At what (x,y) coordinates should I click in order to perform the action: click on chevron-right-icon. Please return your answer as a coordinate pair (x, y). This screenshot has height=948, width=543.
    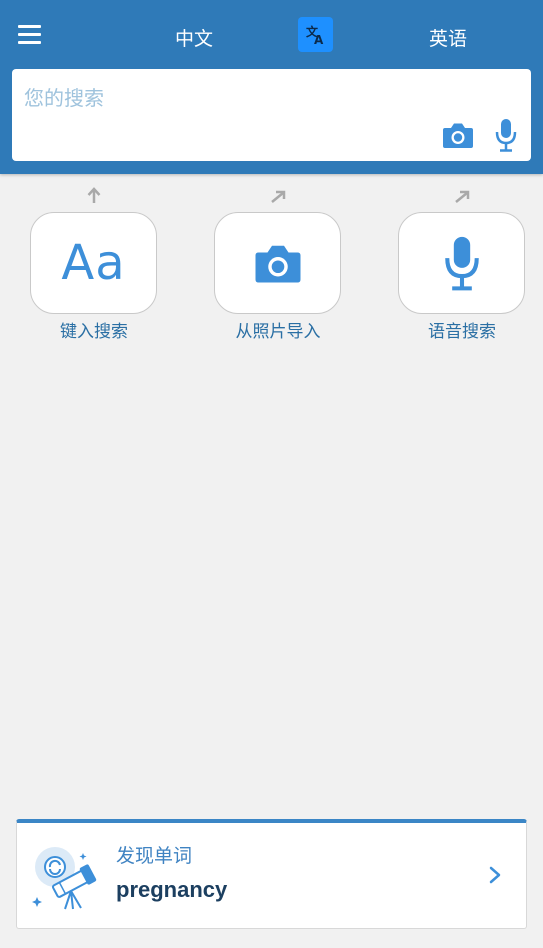
    Looking at the image, I should click on (495, 875).